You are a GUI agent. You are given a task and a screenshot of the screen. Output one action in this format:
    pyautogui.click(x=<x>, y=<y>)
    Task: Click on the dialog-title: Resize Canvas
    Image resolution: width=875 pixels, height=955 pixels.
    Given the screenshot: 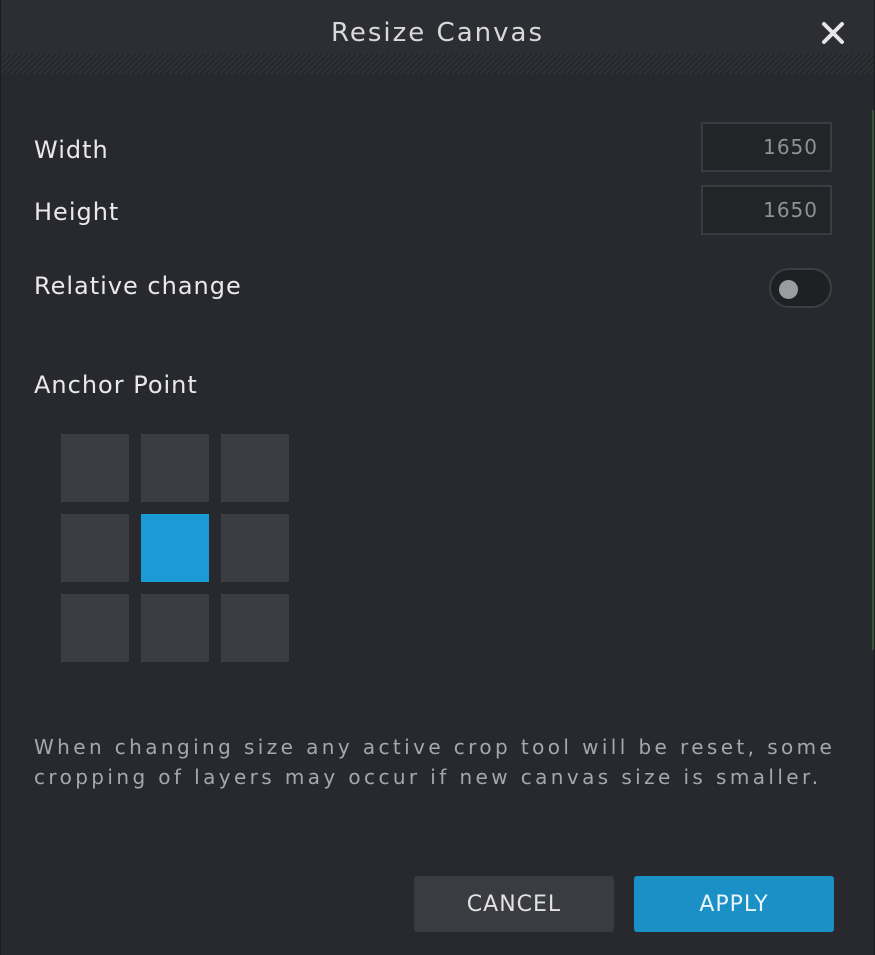 What is the action you would take?
    pyautogui.click(x=437, y=33)
    